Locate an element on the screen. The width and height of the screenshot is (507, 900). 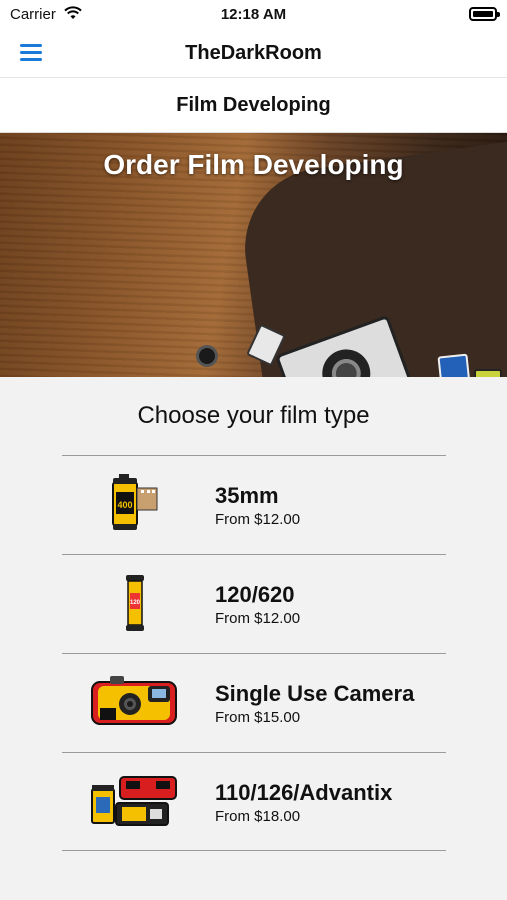
page-header: Film Developing is located at coordinates (253, 105).